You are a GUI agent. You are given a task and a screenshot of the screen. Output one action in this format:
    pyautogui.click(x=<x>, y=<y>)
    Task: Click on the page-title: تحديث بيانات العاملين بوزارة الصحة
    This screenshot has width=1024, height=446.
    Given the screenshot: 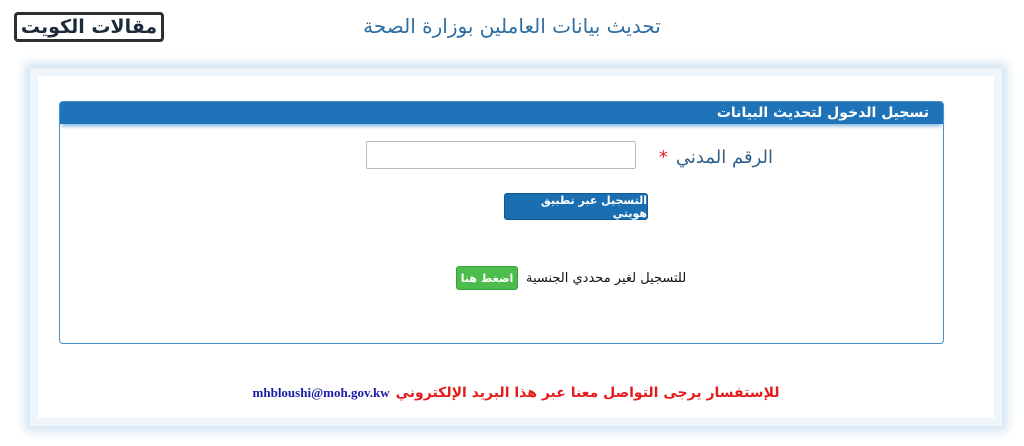 What is the action you would take?
    pyautogui.click(x=512, y=26)
    